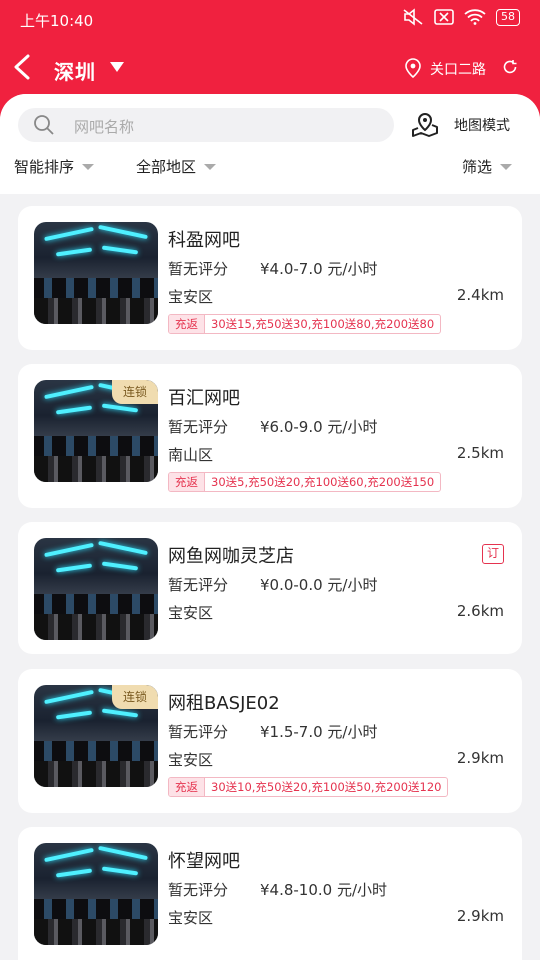  What do you see at coordinates (319, 427) in the screenshot?
I see `cafe-price: ¥6.0-9.0 元/小时` at bounding box center [319, 427].